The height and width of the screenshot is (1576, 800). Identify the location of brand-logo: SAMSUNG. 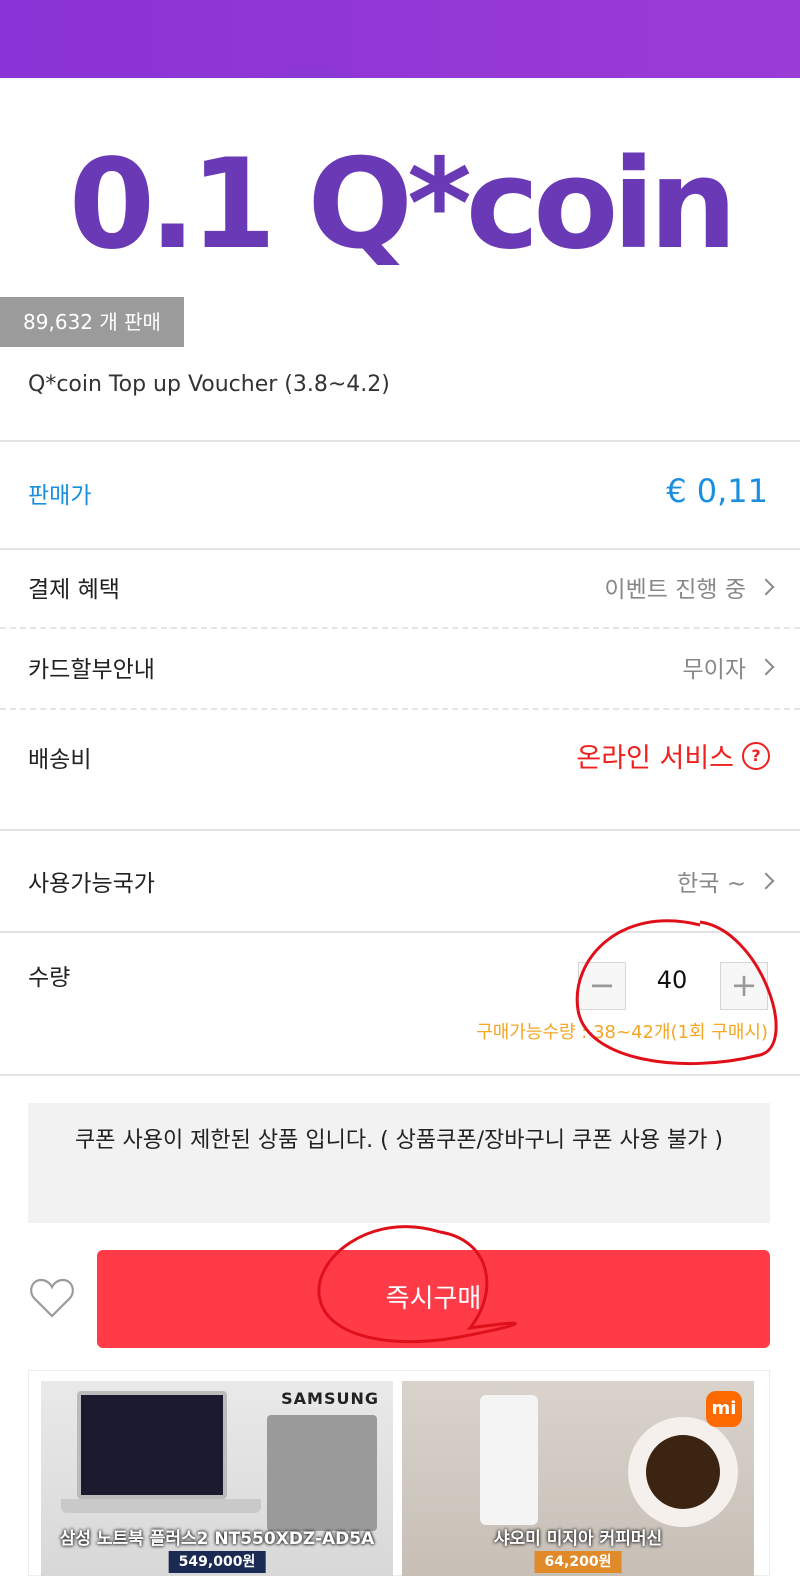
(330, 1398).